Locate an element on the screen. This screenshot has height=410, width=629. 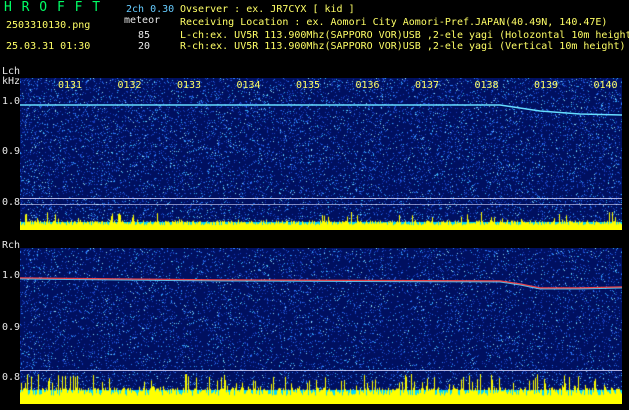
lch-time-tick: 0131 is located at coordinates (70, 85).